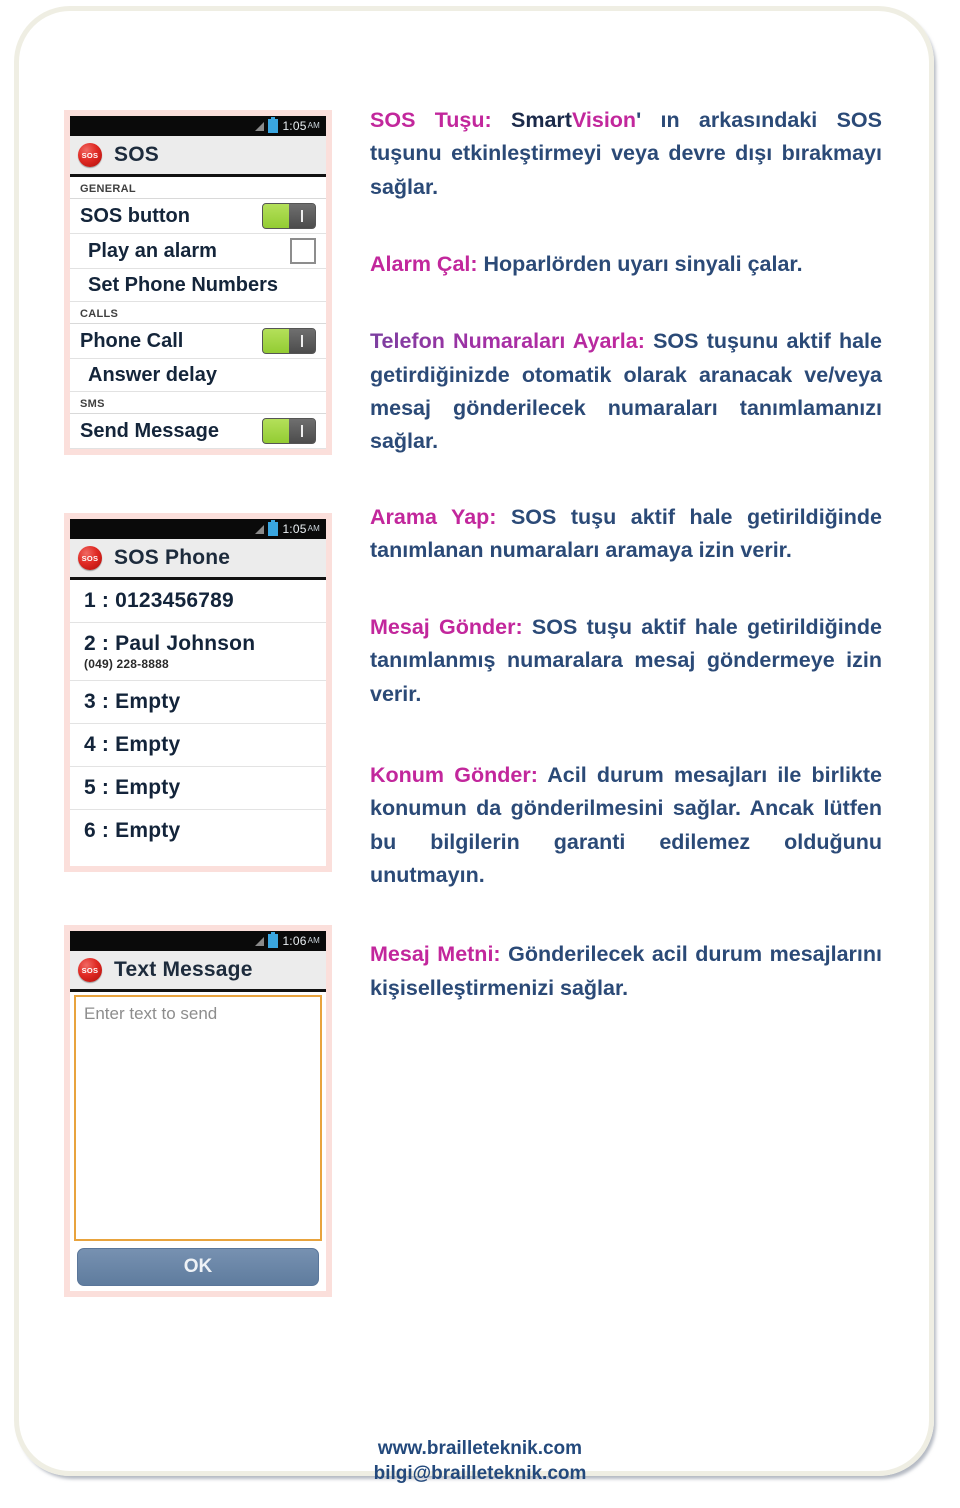 Image resolution: width=960 pixels, height=1508 pixels. Describe the element at coordinates (289, 431) in the screenshot. I see `toggle-send-message` at that location.